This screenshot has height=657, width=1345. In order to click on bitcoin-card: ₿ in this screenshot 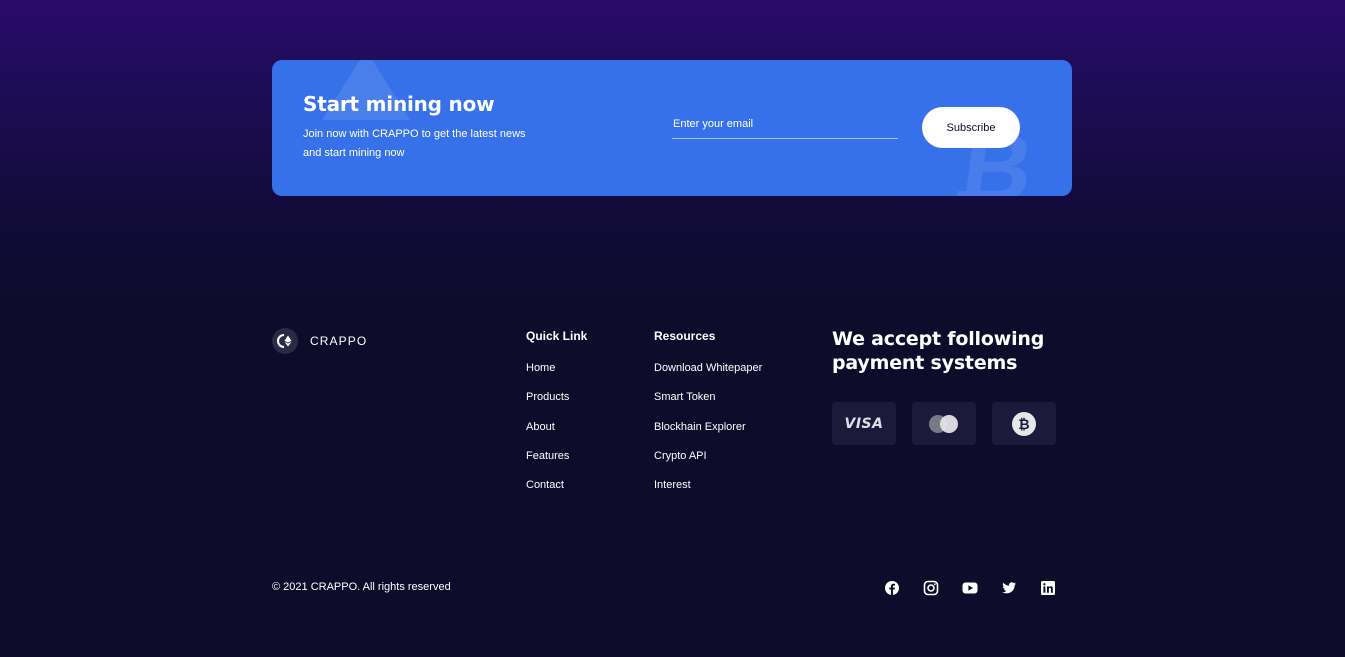, I will do `click(1024, 423)`.